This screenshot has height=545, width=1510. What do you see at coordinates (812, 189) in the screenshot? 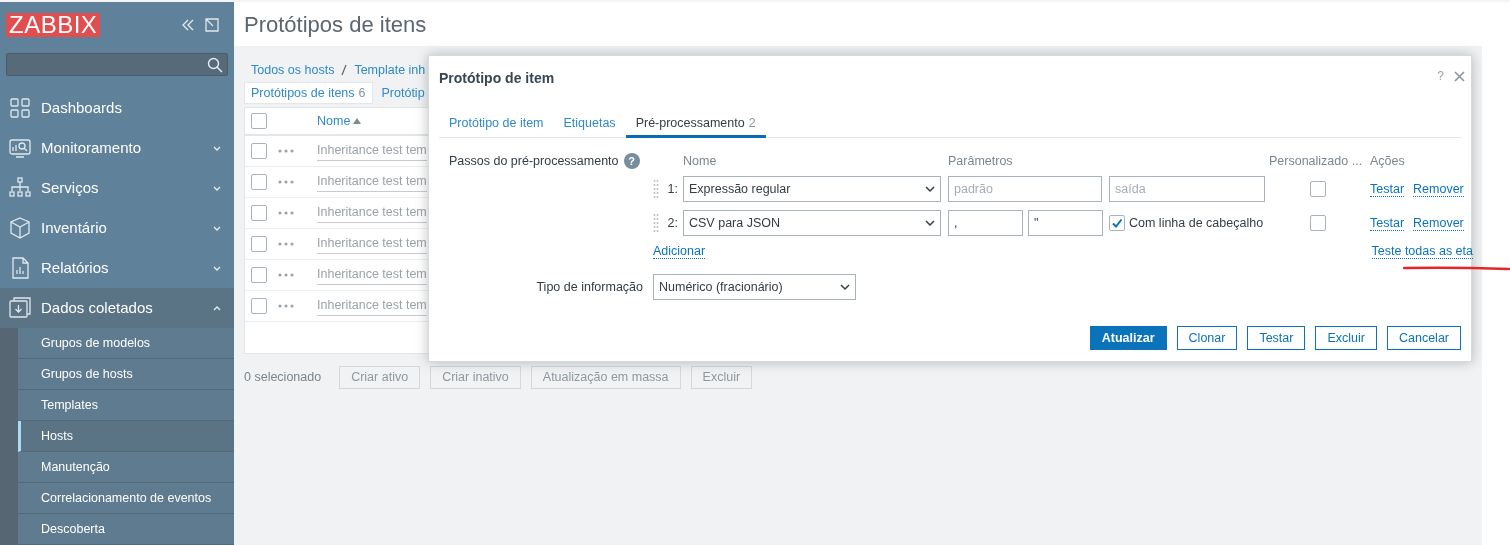
I see `select-field: Expressão regular` at bounding box center [812, 189].